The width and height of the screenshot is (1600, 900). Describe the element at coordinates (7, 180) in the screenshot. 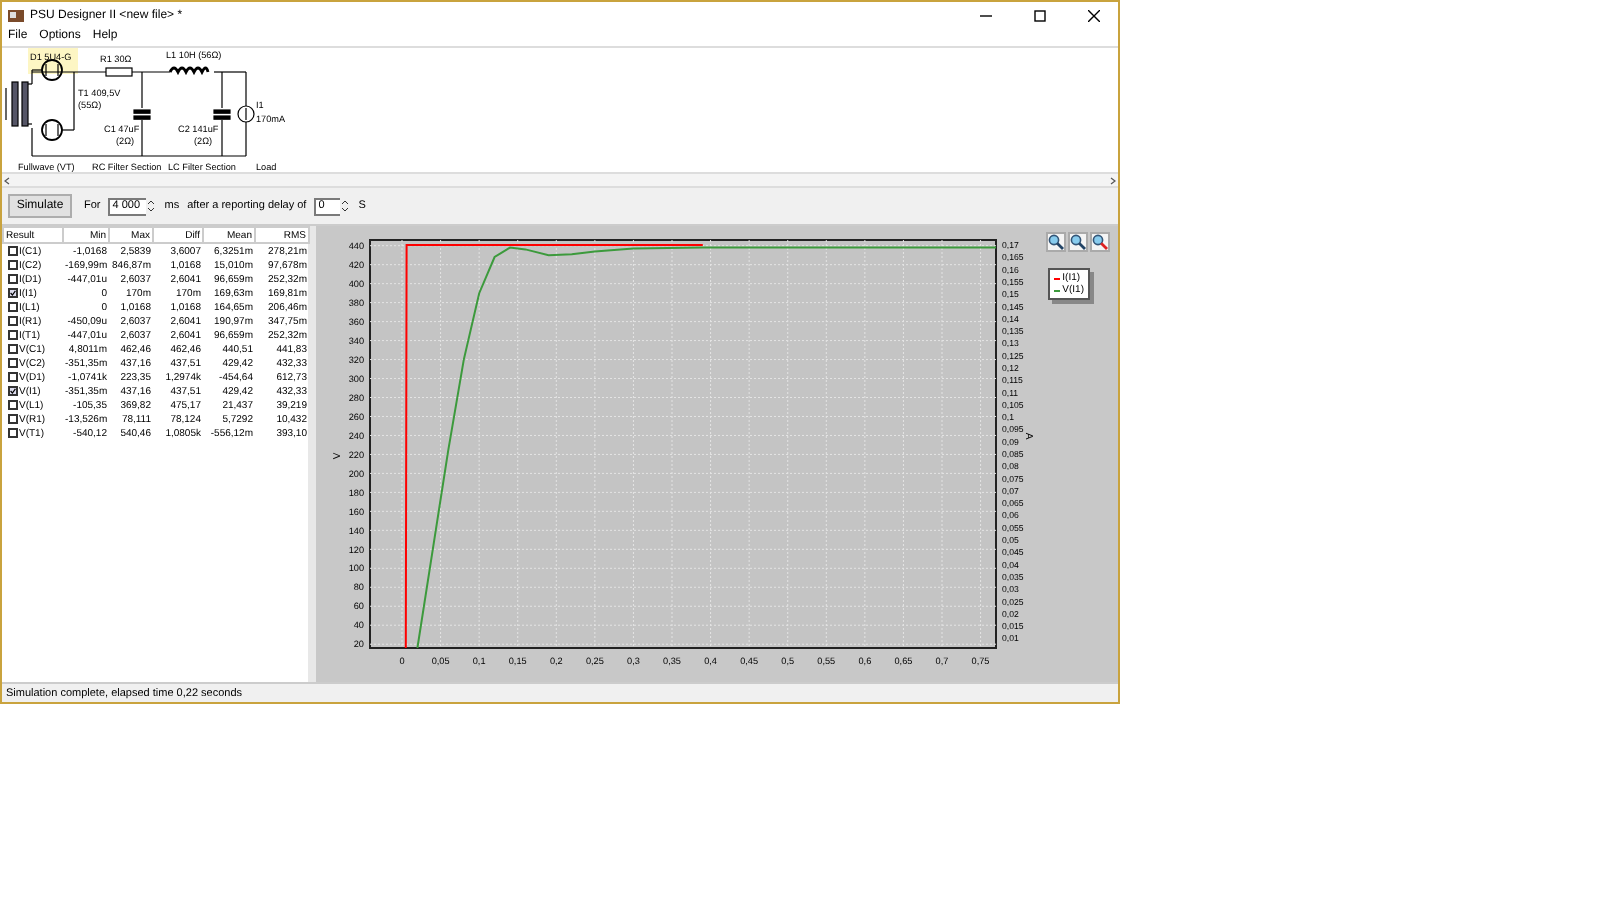

I see `scroll-left-icon` at that location.